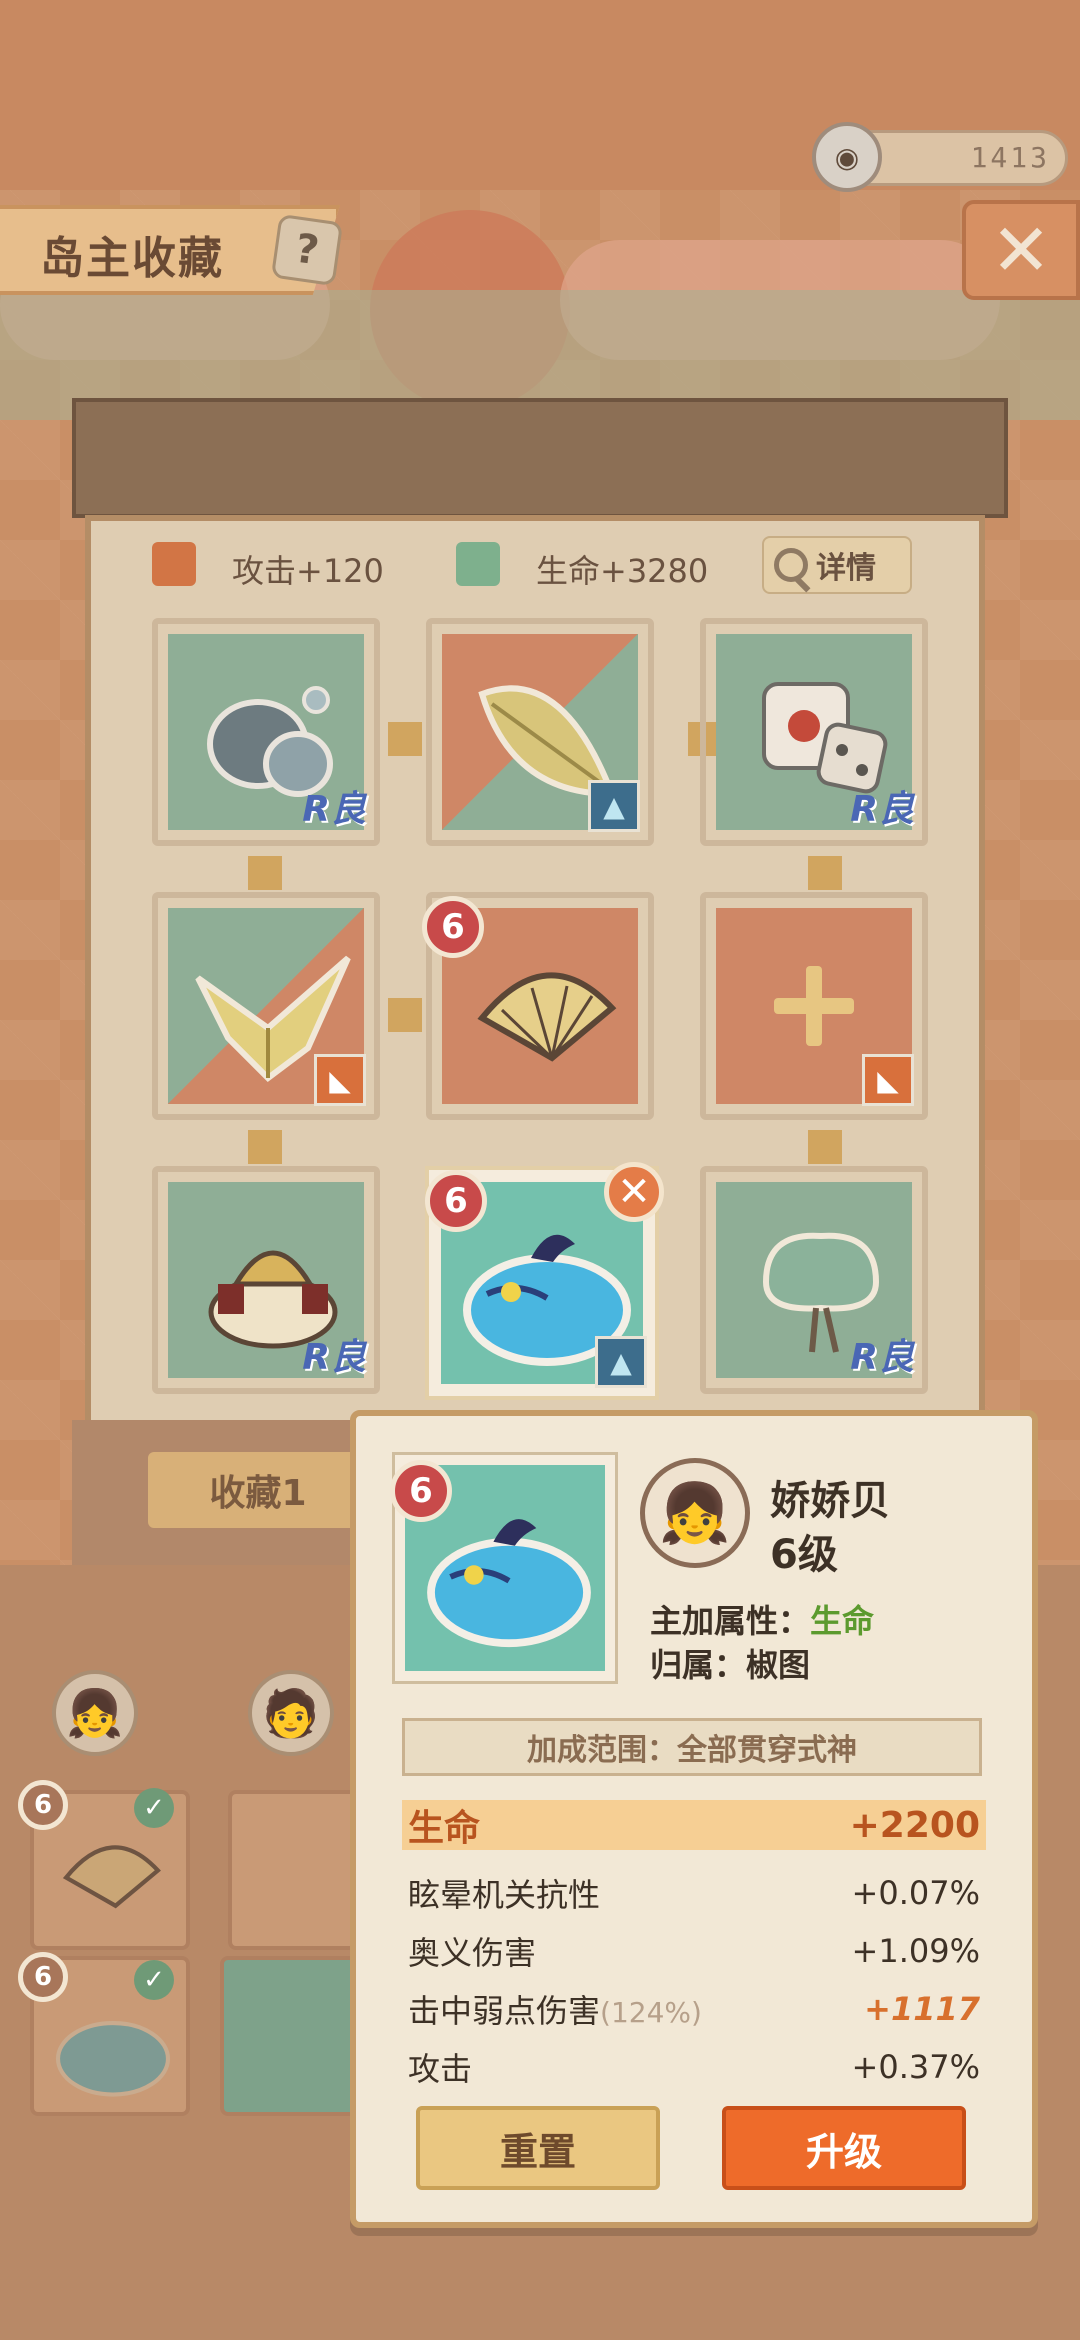  What do you see at coordinates (258, 1490) in the screenshot?
I see `collection-tab-1: 收藏1` at bounding box center [258, 1490].